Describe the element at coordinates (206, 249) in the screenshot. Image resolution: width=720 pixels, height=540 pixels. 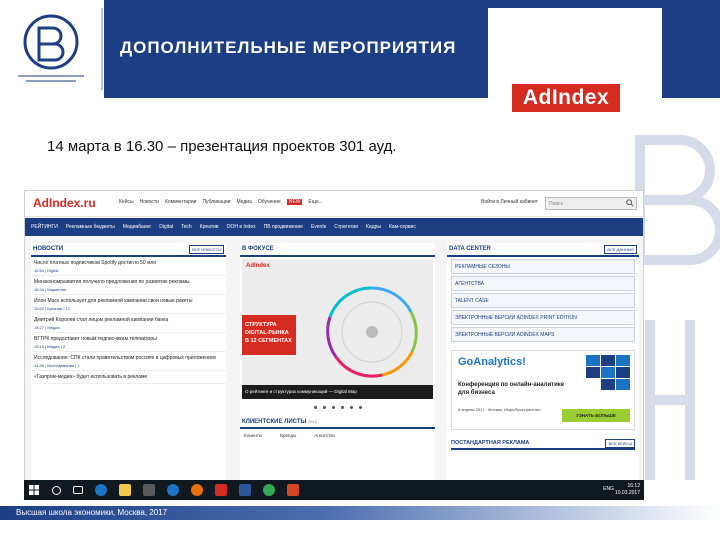
I see `all-news-button: ВСЕ НОВОСТИ` at that location.